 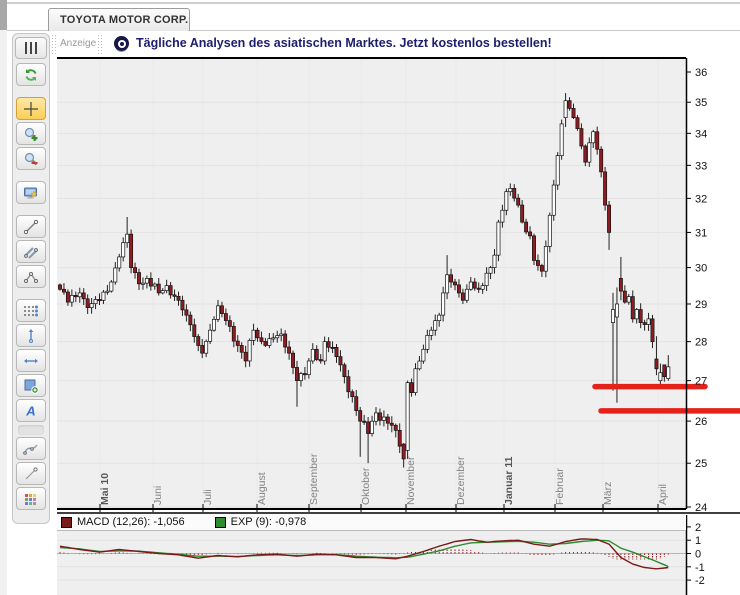 What do you see at coordinates (66, 522) in the screenshot?
I see `macd-swatch` at bounding box center [66, 522].